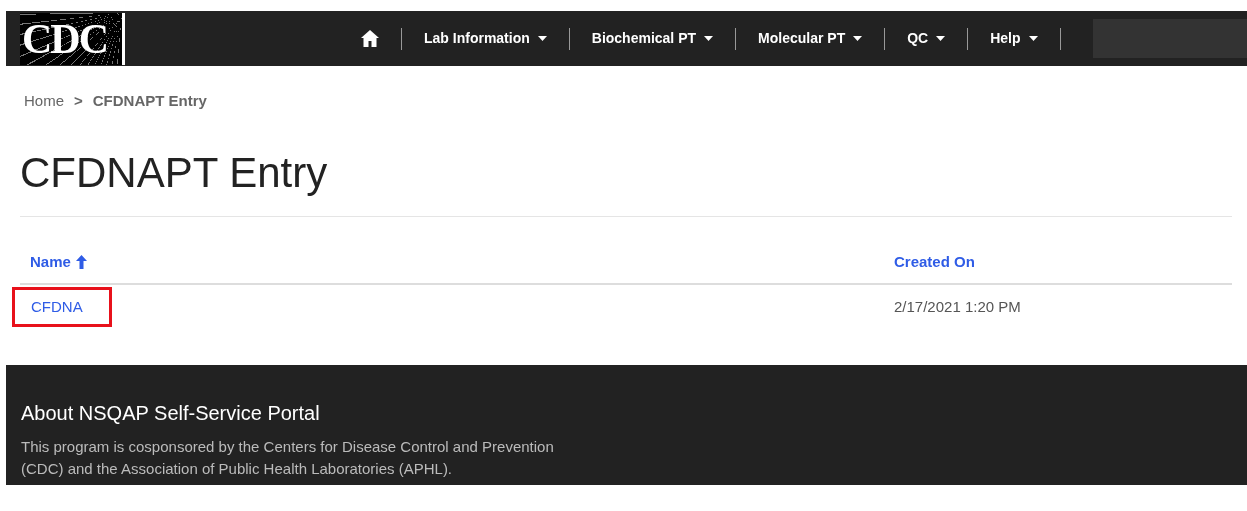 Image resolution: width=1247 pixels, height=511 pixels. Describe the element at coordinates (810, 38) in the screenshot. I see `nav-menu-item: Molecular PT` at that location.